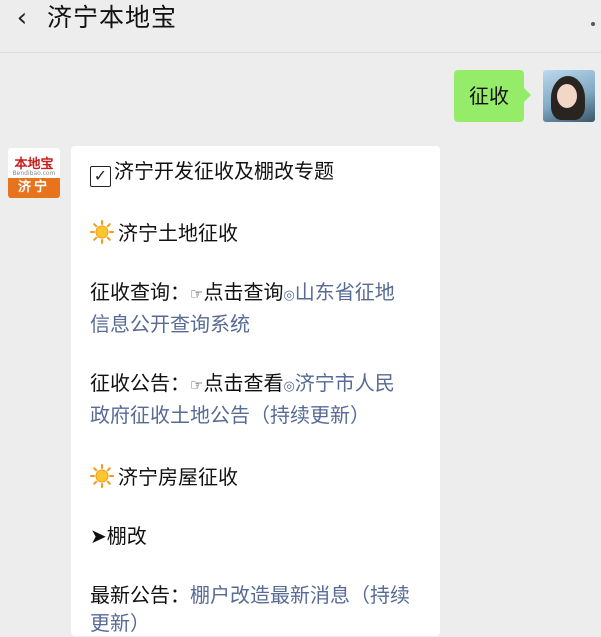  I want to click on latest-line: 最新公告：棚户改造最新消息（持续更新）, so click(258, 609).